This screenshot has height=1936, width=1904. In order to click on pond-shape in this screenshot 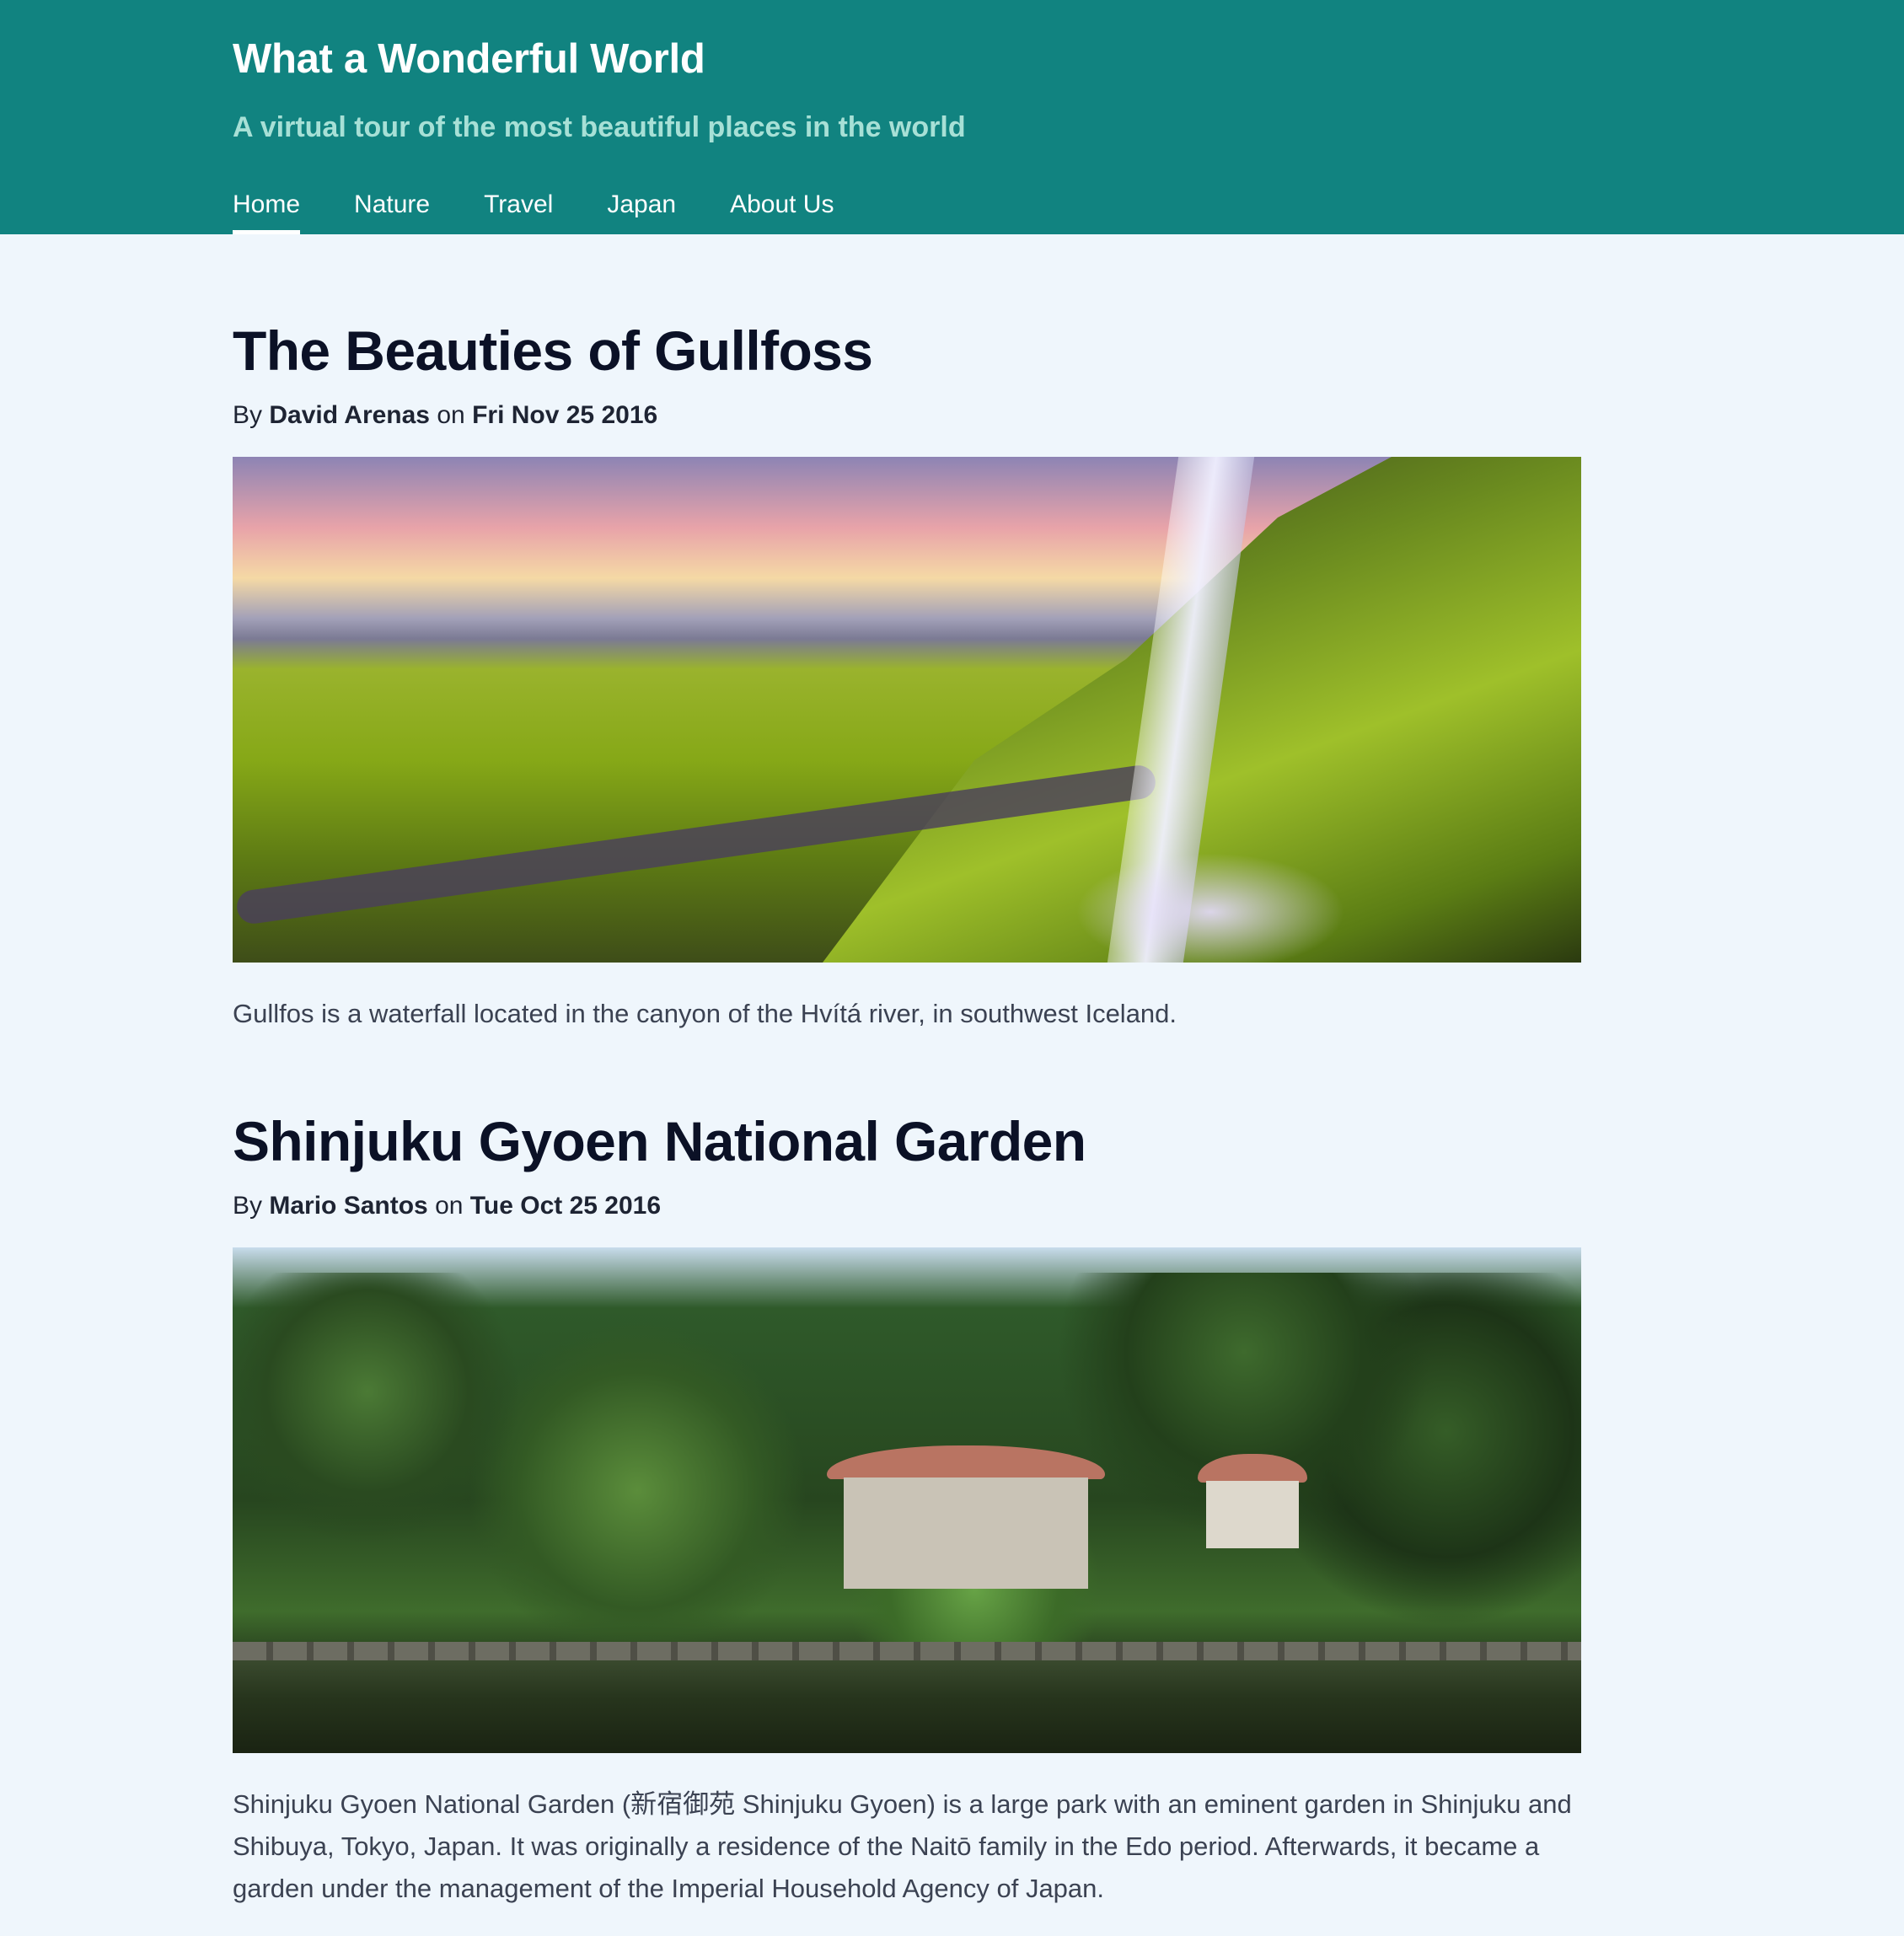, I will do `click(907, 1706)`.